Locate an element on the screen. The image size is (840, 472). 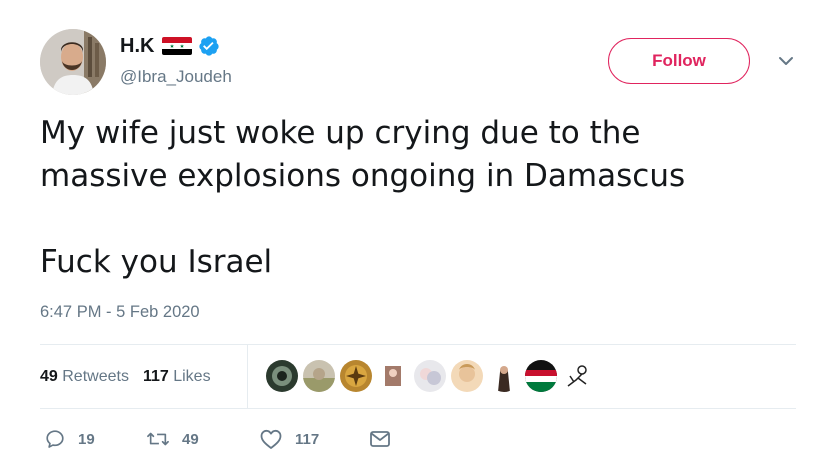
reply-button: 19 is located at coordinates (69, 439).